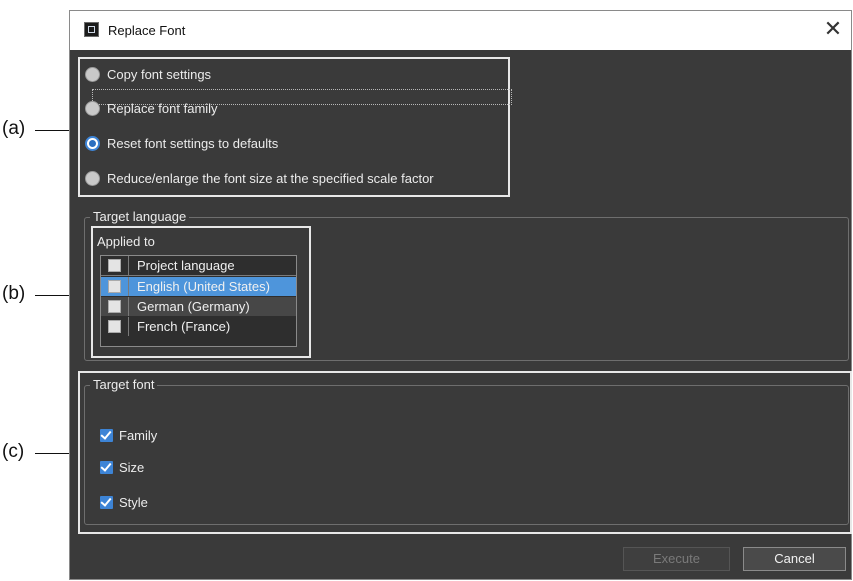 Image resolution: width=853 pixels, height=581 pixels. What do you see at coordinates (460, 30) in the screenshot?
I see `title-bar: Replace Font ✕` at bounding box center [460, 30].